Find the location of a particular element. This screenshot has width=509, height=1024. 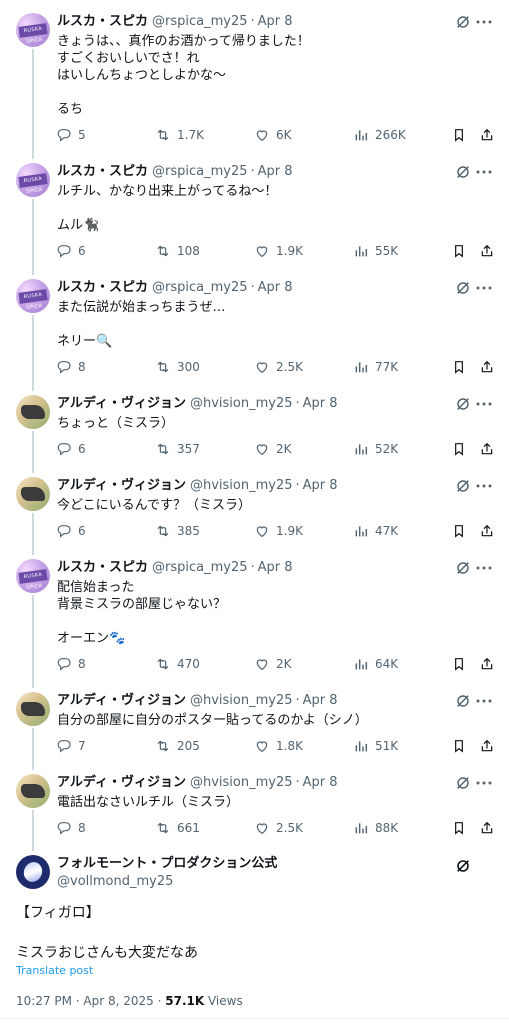

like-button: 6K is located at coordinates (273, 135).